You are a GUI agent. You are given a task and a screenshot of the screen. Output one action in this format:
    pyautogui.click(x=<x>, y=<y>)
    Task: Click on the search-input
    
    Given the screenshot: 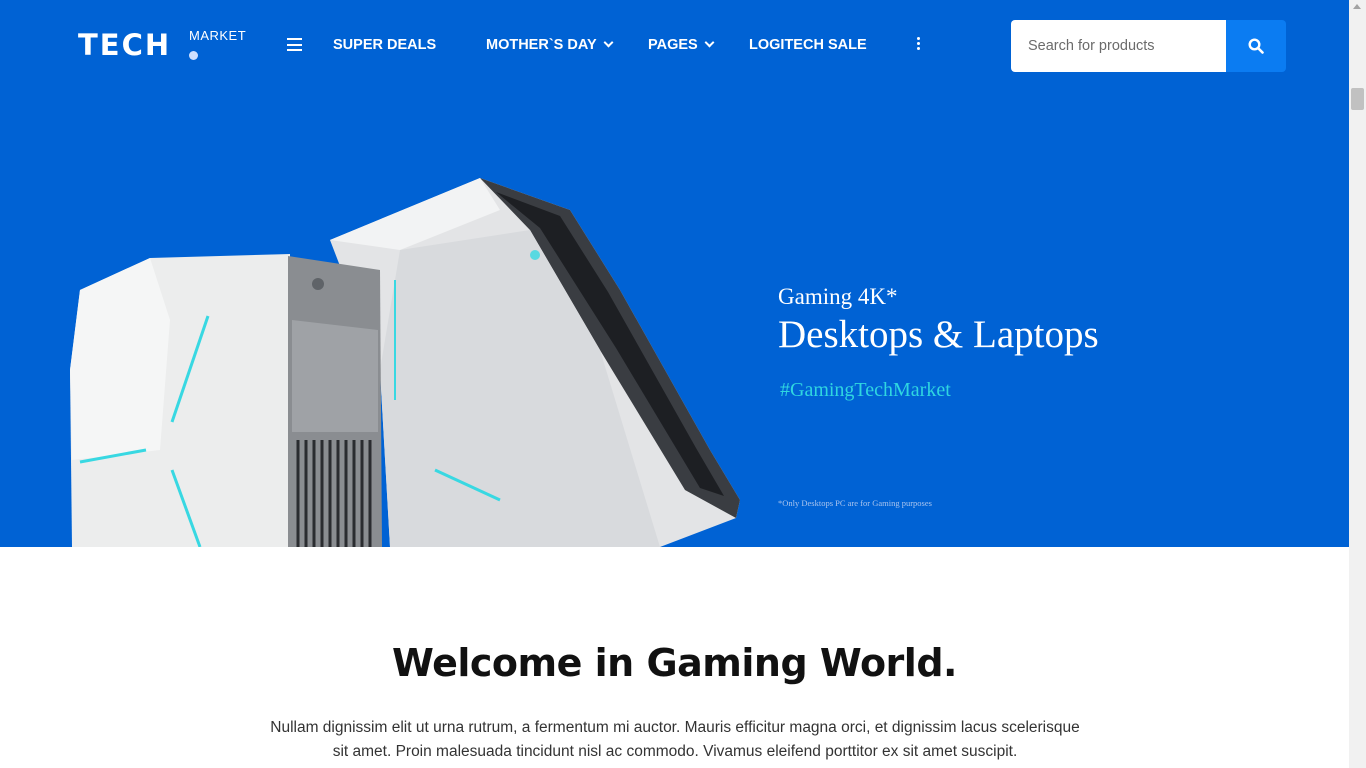 What is the action you would take?
    pyautogui.click(x=1118, y=46)
    